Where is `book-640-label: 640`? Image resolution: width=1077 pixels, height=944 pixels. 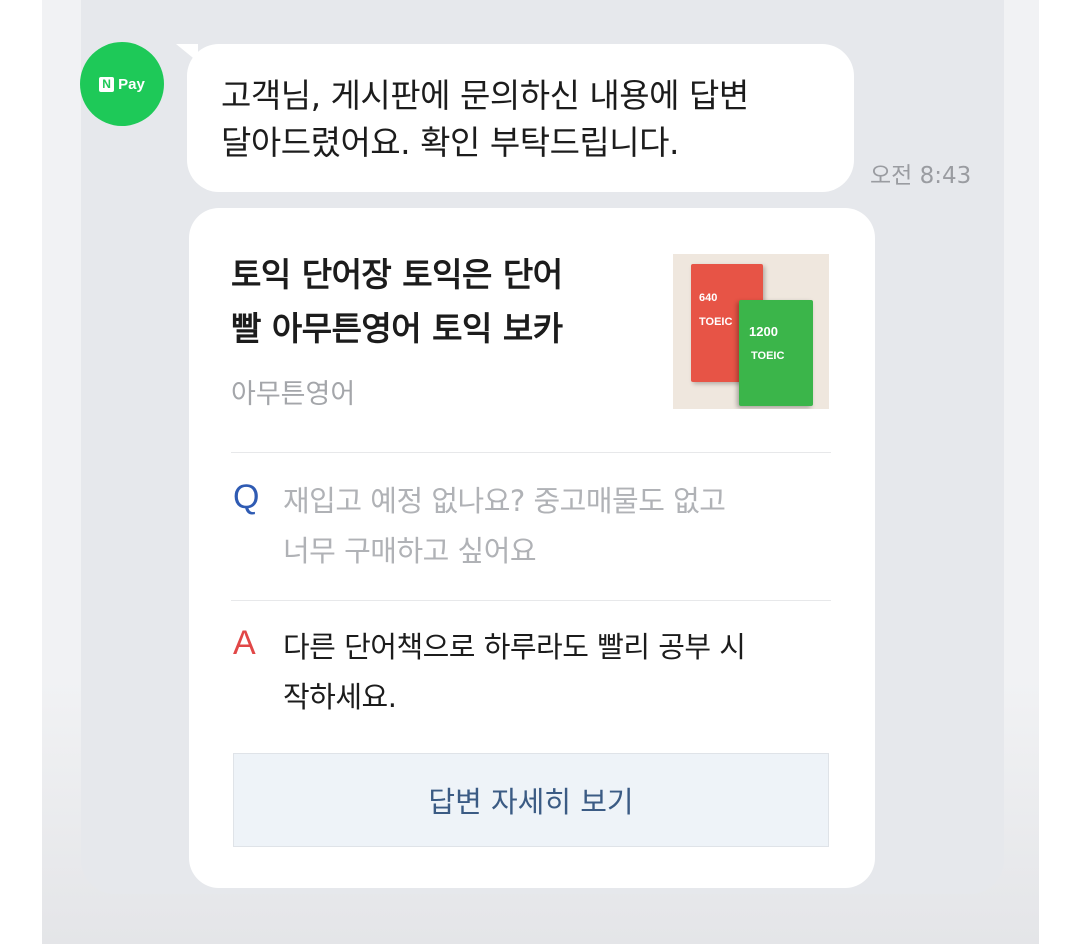 book-640-label: 640 is located at coordinates (708, 298).